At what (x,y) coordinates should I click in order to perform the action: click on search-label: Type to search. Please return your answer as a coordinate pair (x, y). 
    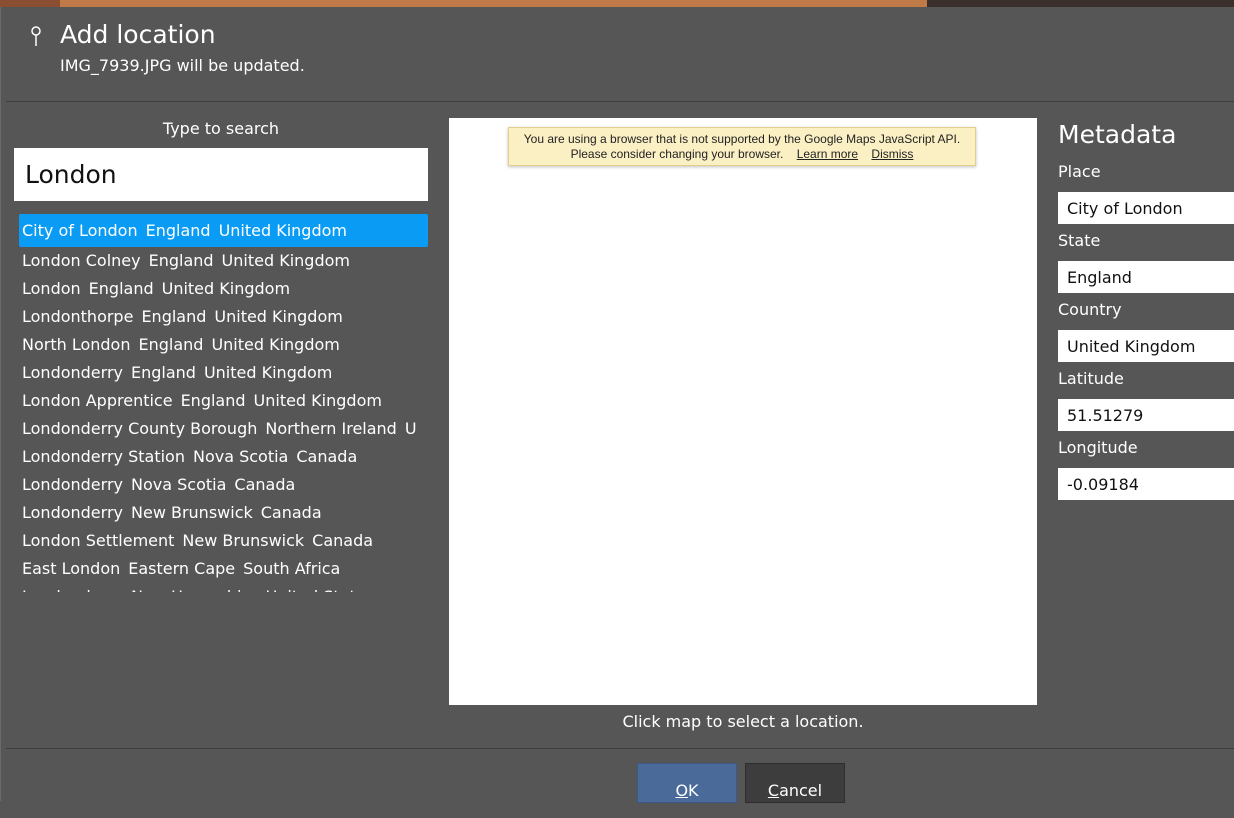
    Looking at the image, I should click on (221, 128).